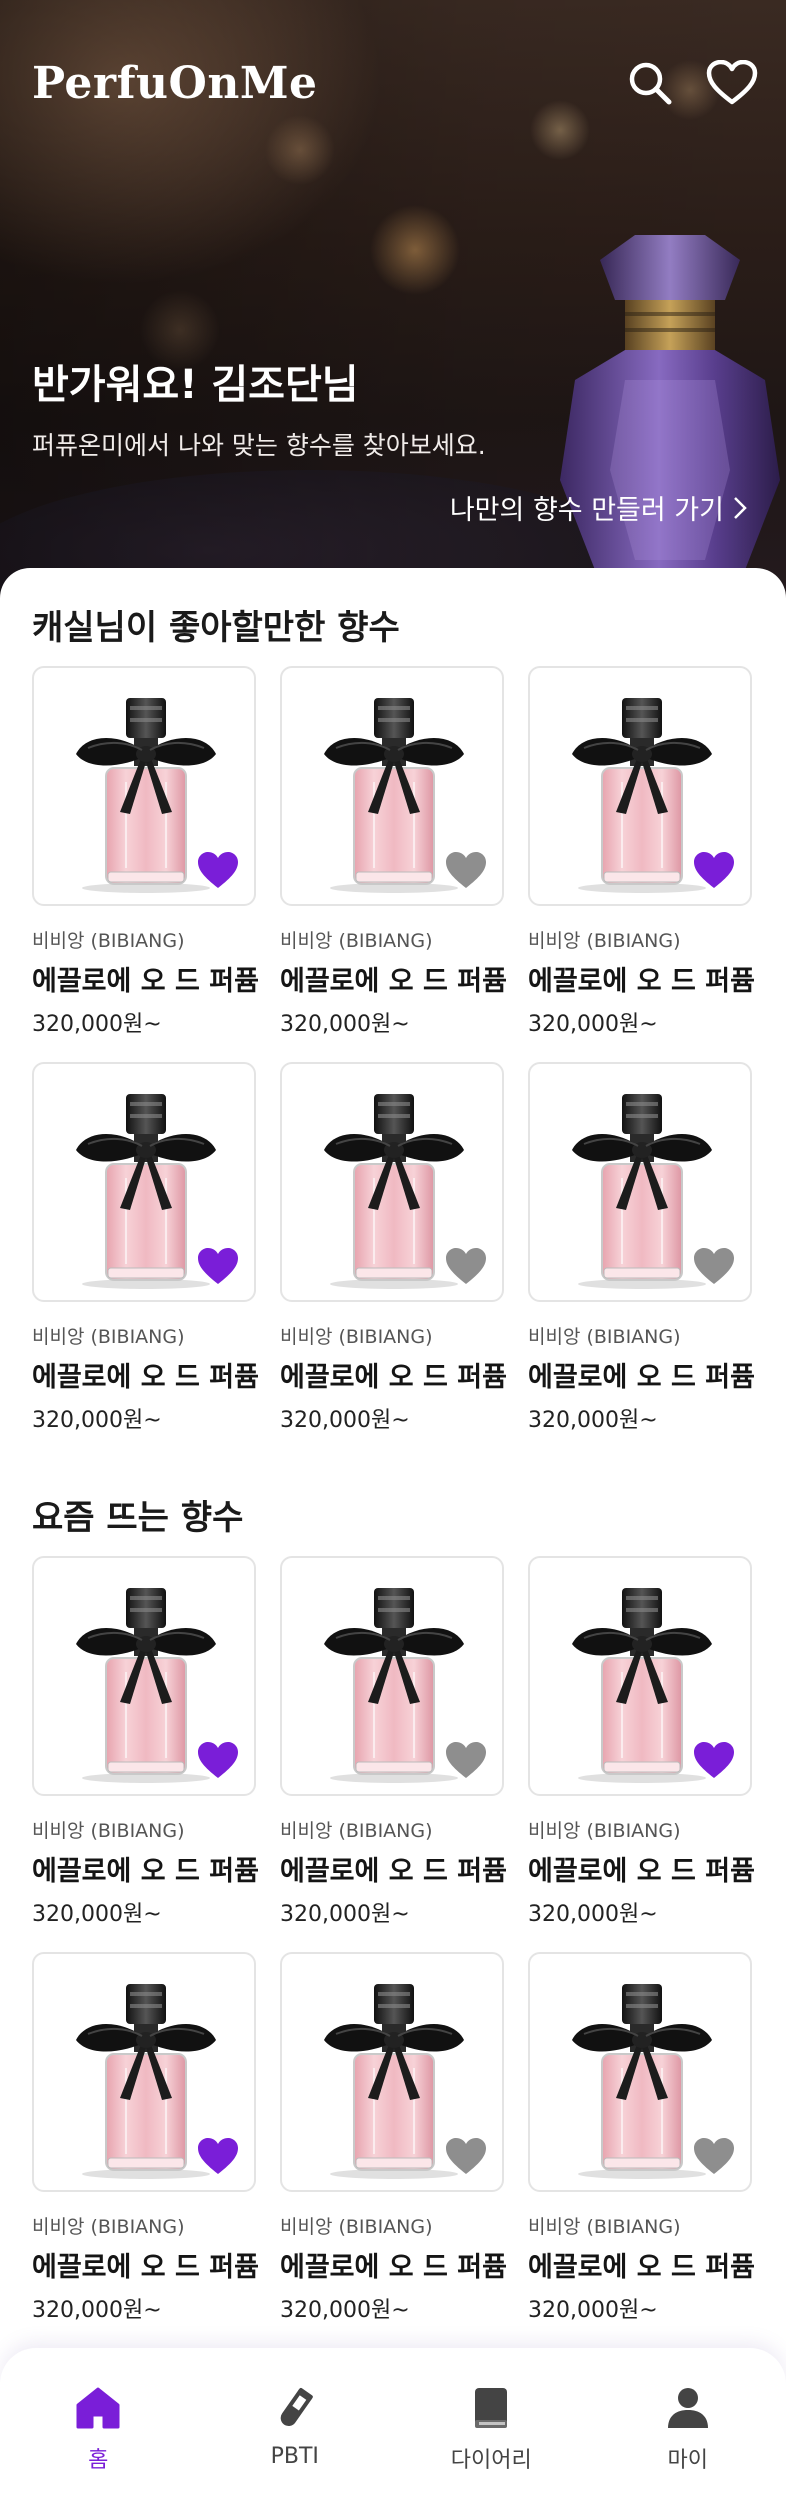 This screenshot has width=786, height=2508. I want to click on nav-diary-label: 다이어리, so click(491, 2460).